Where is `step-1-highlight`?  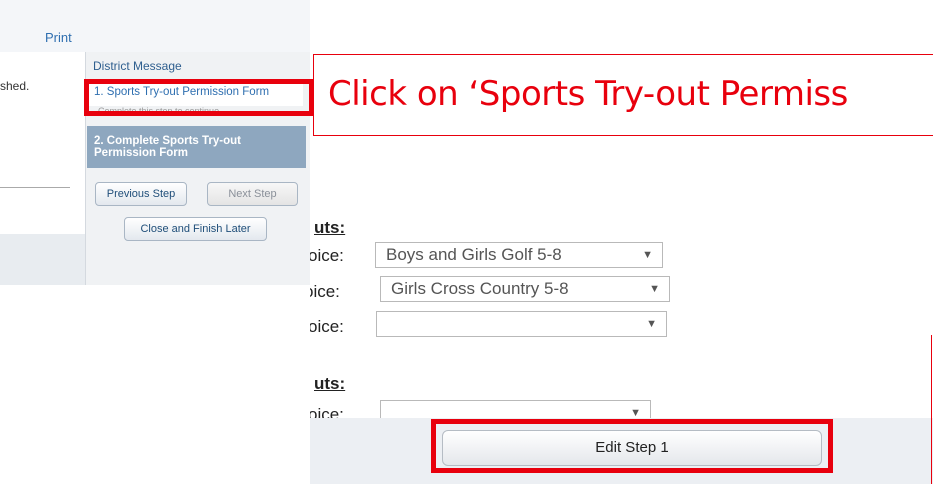 step-1-highlight is located at coordinates (199, 97).